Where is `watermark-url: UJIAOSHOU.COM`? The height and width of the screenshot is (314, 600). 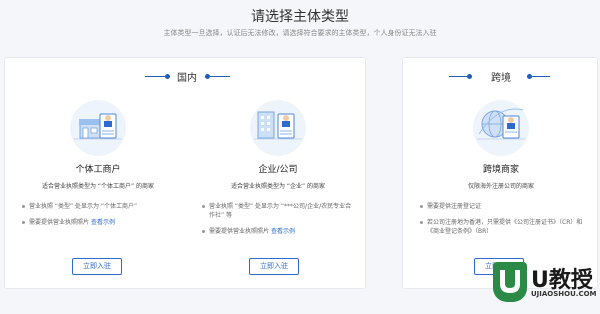 watermark-url: UJIAOSHOU.COM is located at coordinates (564, 294).